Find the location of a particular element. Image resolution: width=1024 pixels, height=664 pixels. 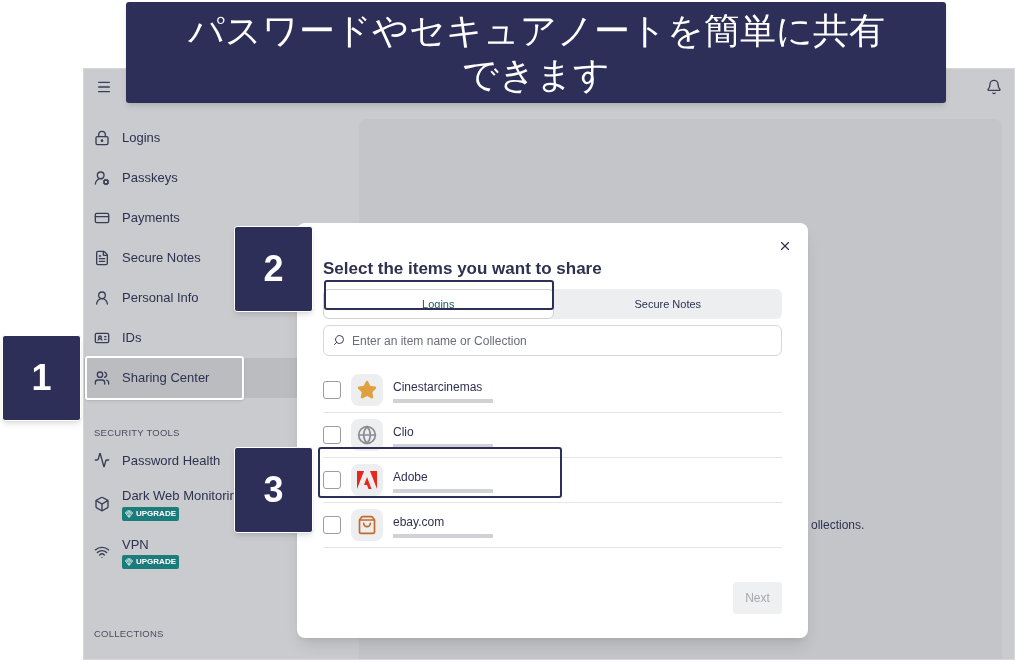

pulse-icon is located at coordinates (102, 460).